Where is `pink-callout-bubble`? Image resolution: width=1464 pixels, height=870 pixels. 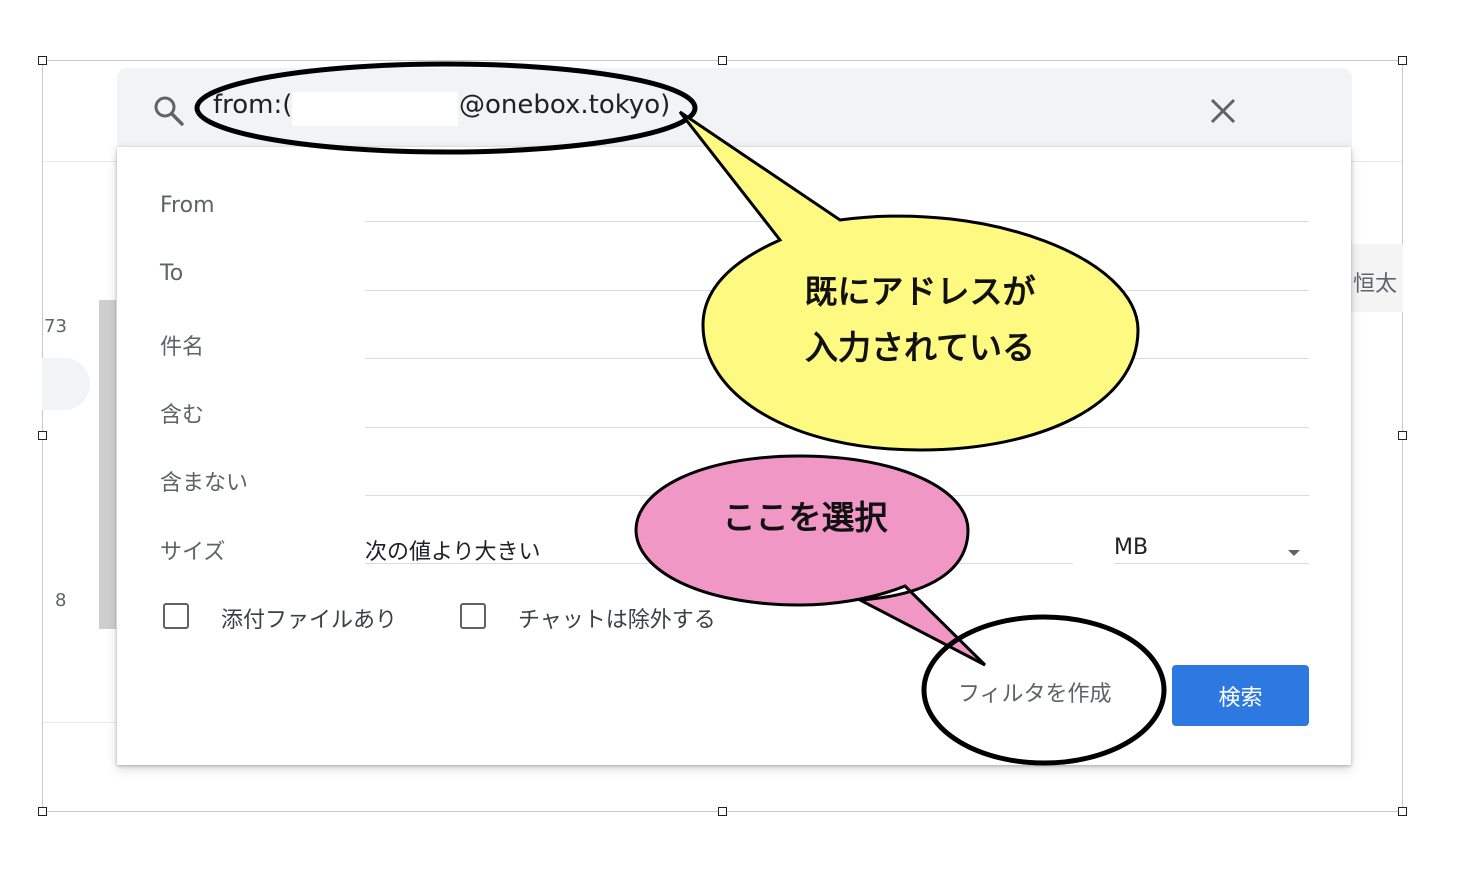
pink-callout-bubble is located at coordinates (810, 560).